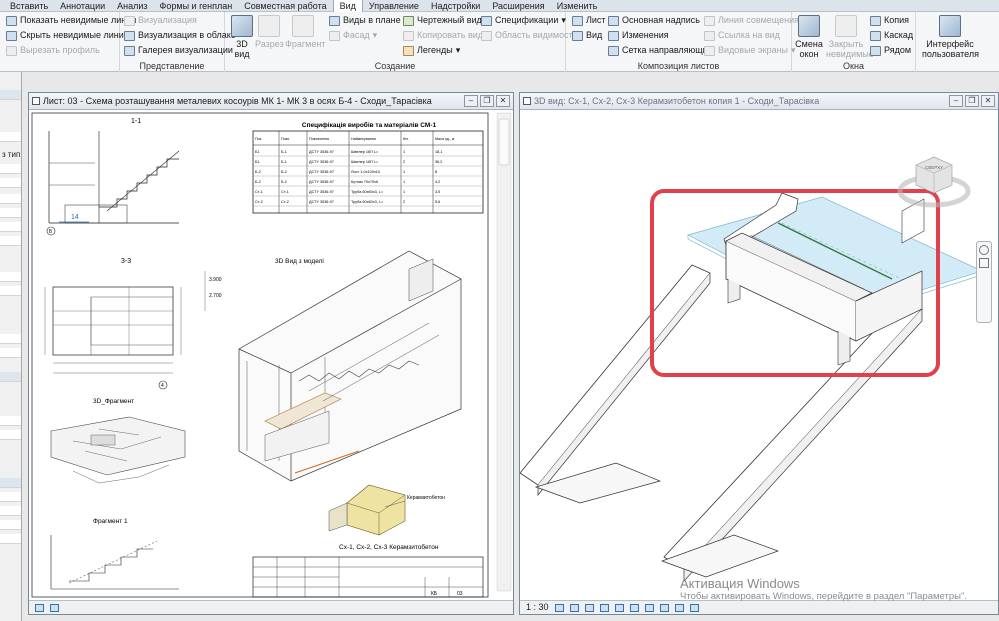 This screenshot has width=999, height=621. Describe the element at coordinates (113, 401) in the screenshot. I see `label-3d-fragment: 3D_Фрагмент` at that location.